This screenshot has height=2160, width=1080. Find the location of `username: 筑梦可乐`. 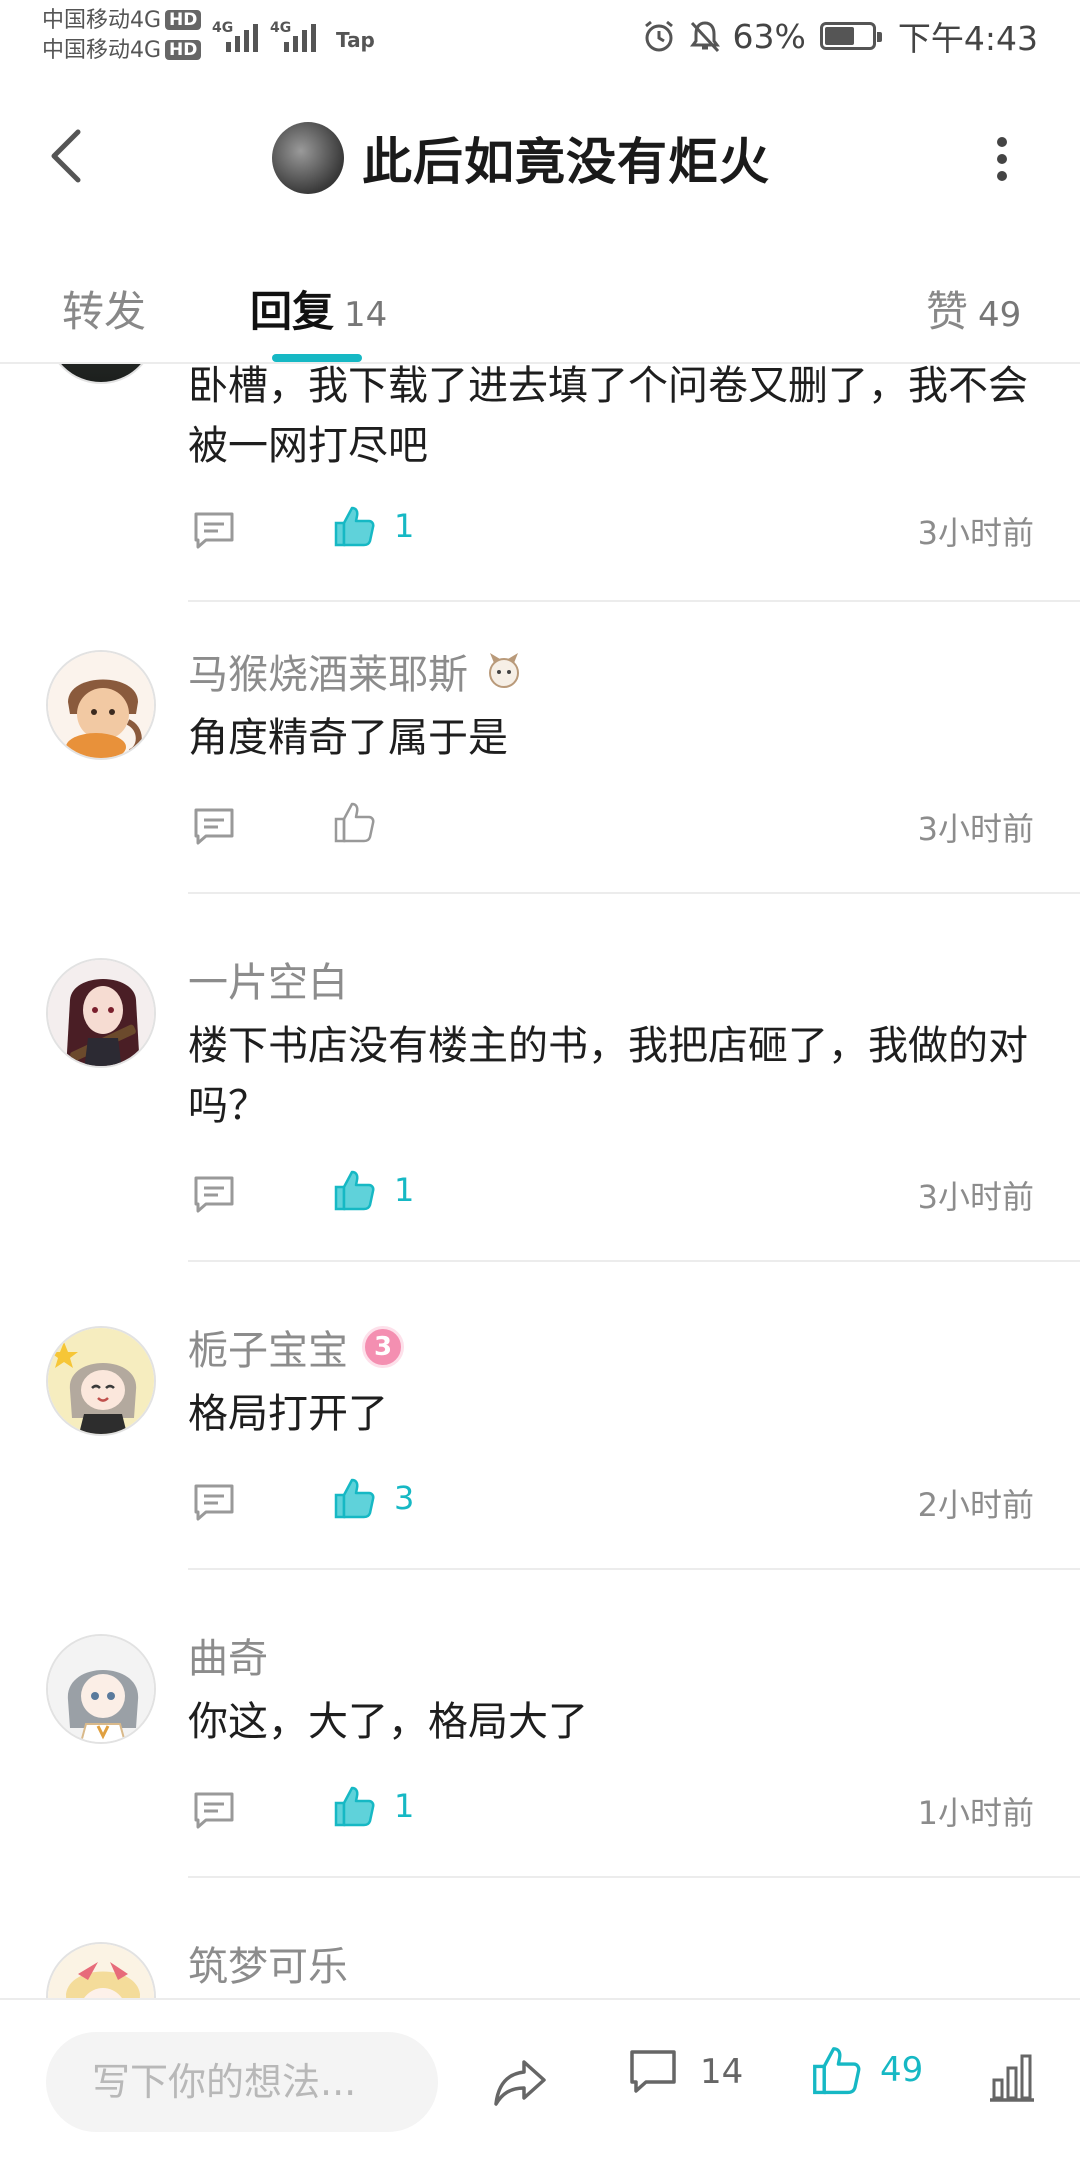

username: 筑梦可乐 is located at coordinates (268, 1963).